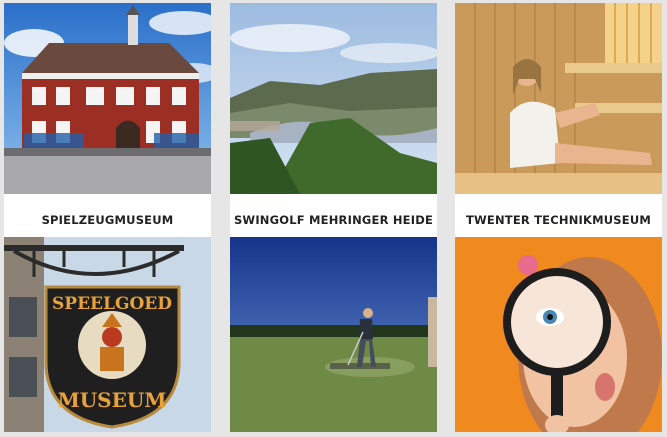  I want to click on golfer-image, so click(333, 334).